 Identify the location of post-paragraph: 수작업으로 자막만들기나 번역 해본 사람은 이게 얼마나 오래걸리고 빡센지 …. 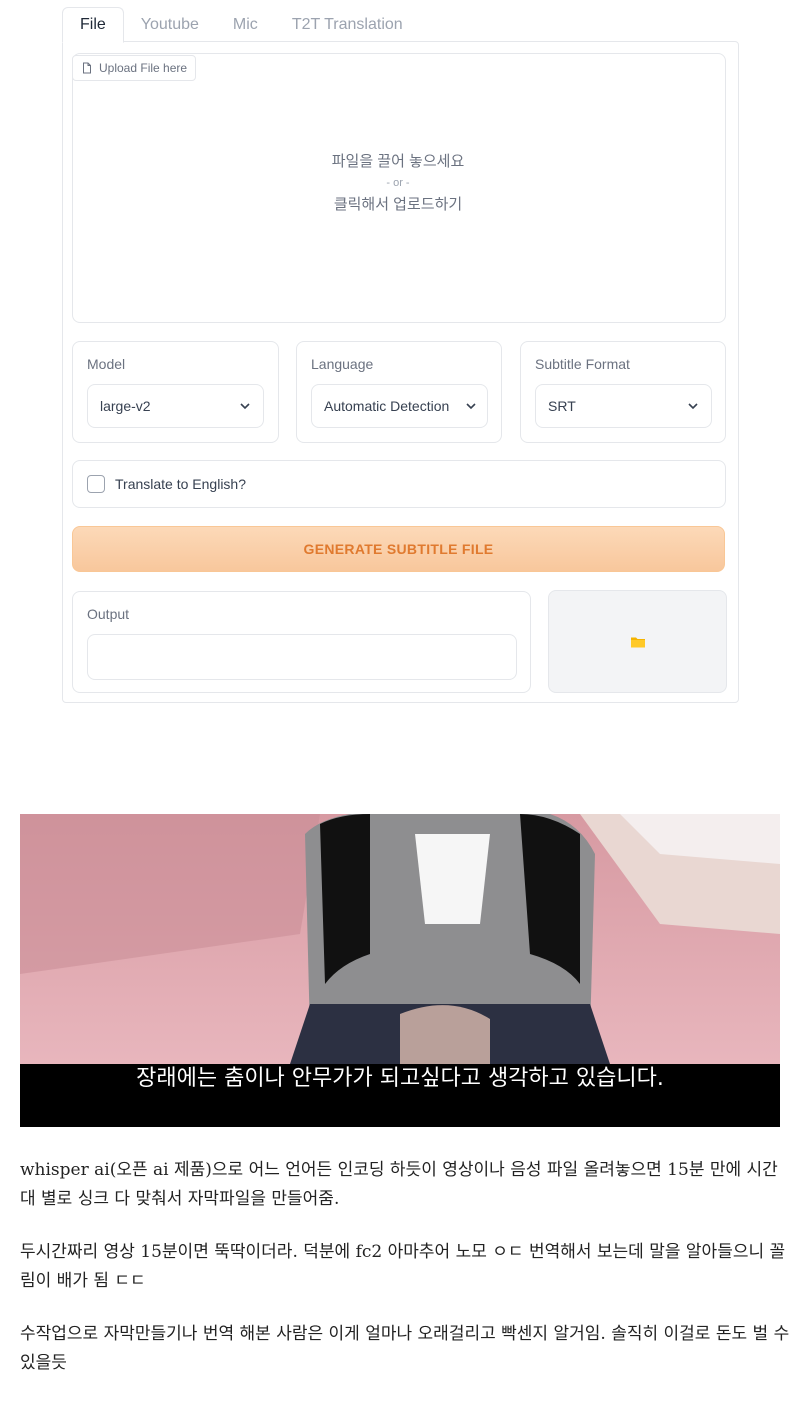
(405, 1348).